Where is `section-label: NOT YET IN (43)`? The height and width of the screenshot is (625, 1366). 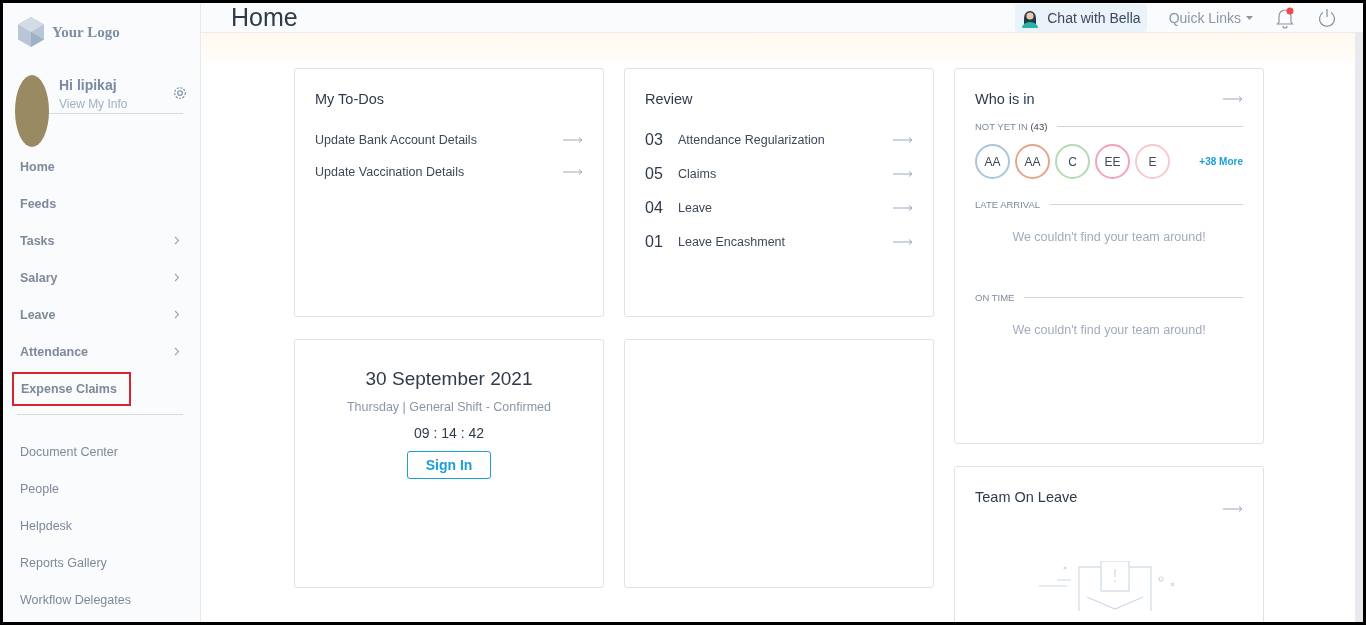
section-label: NOT YET IN (43) is located at coordinates (1011, 126).